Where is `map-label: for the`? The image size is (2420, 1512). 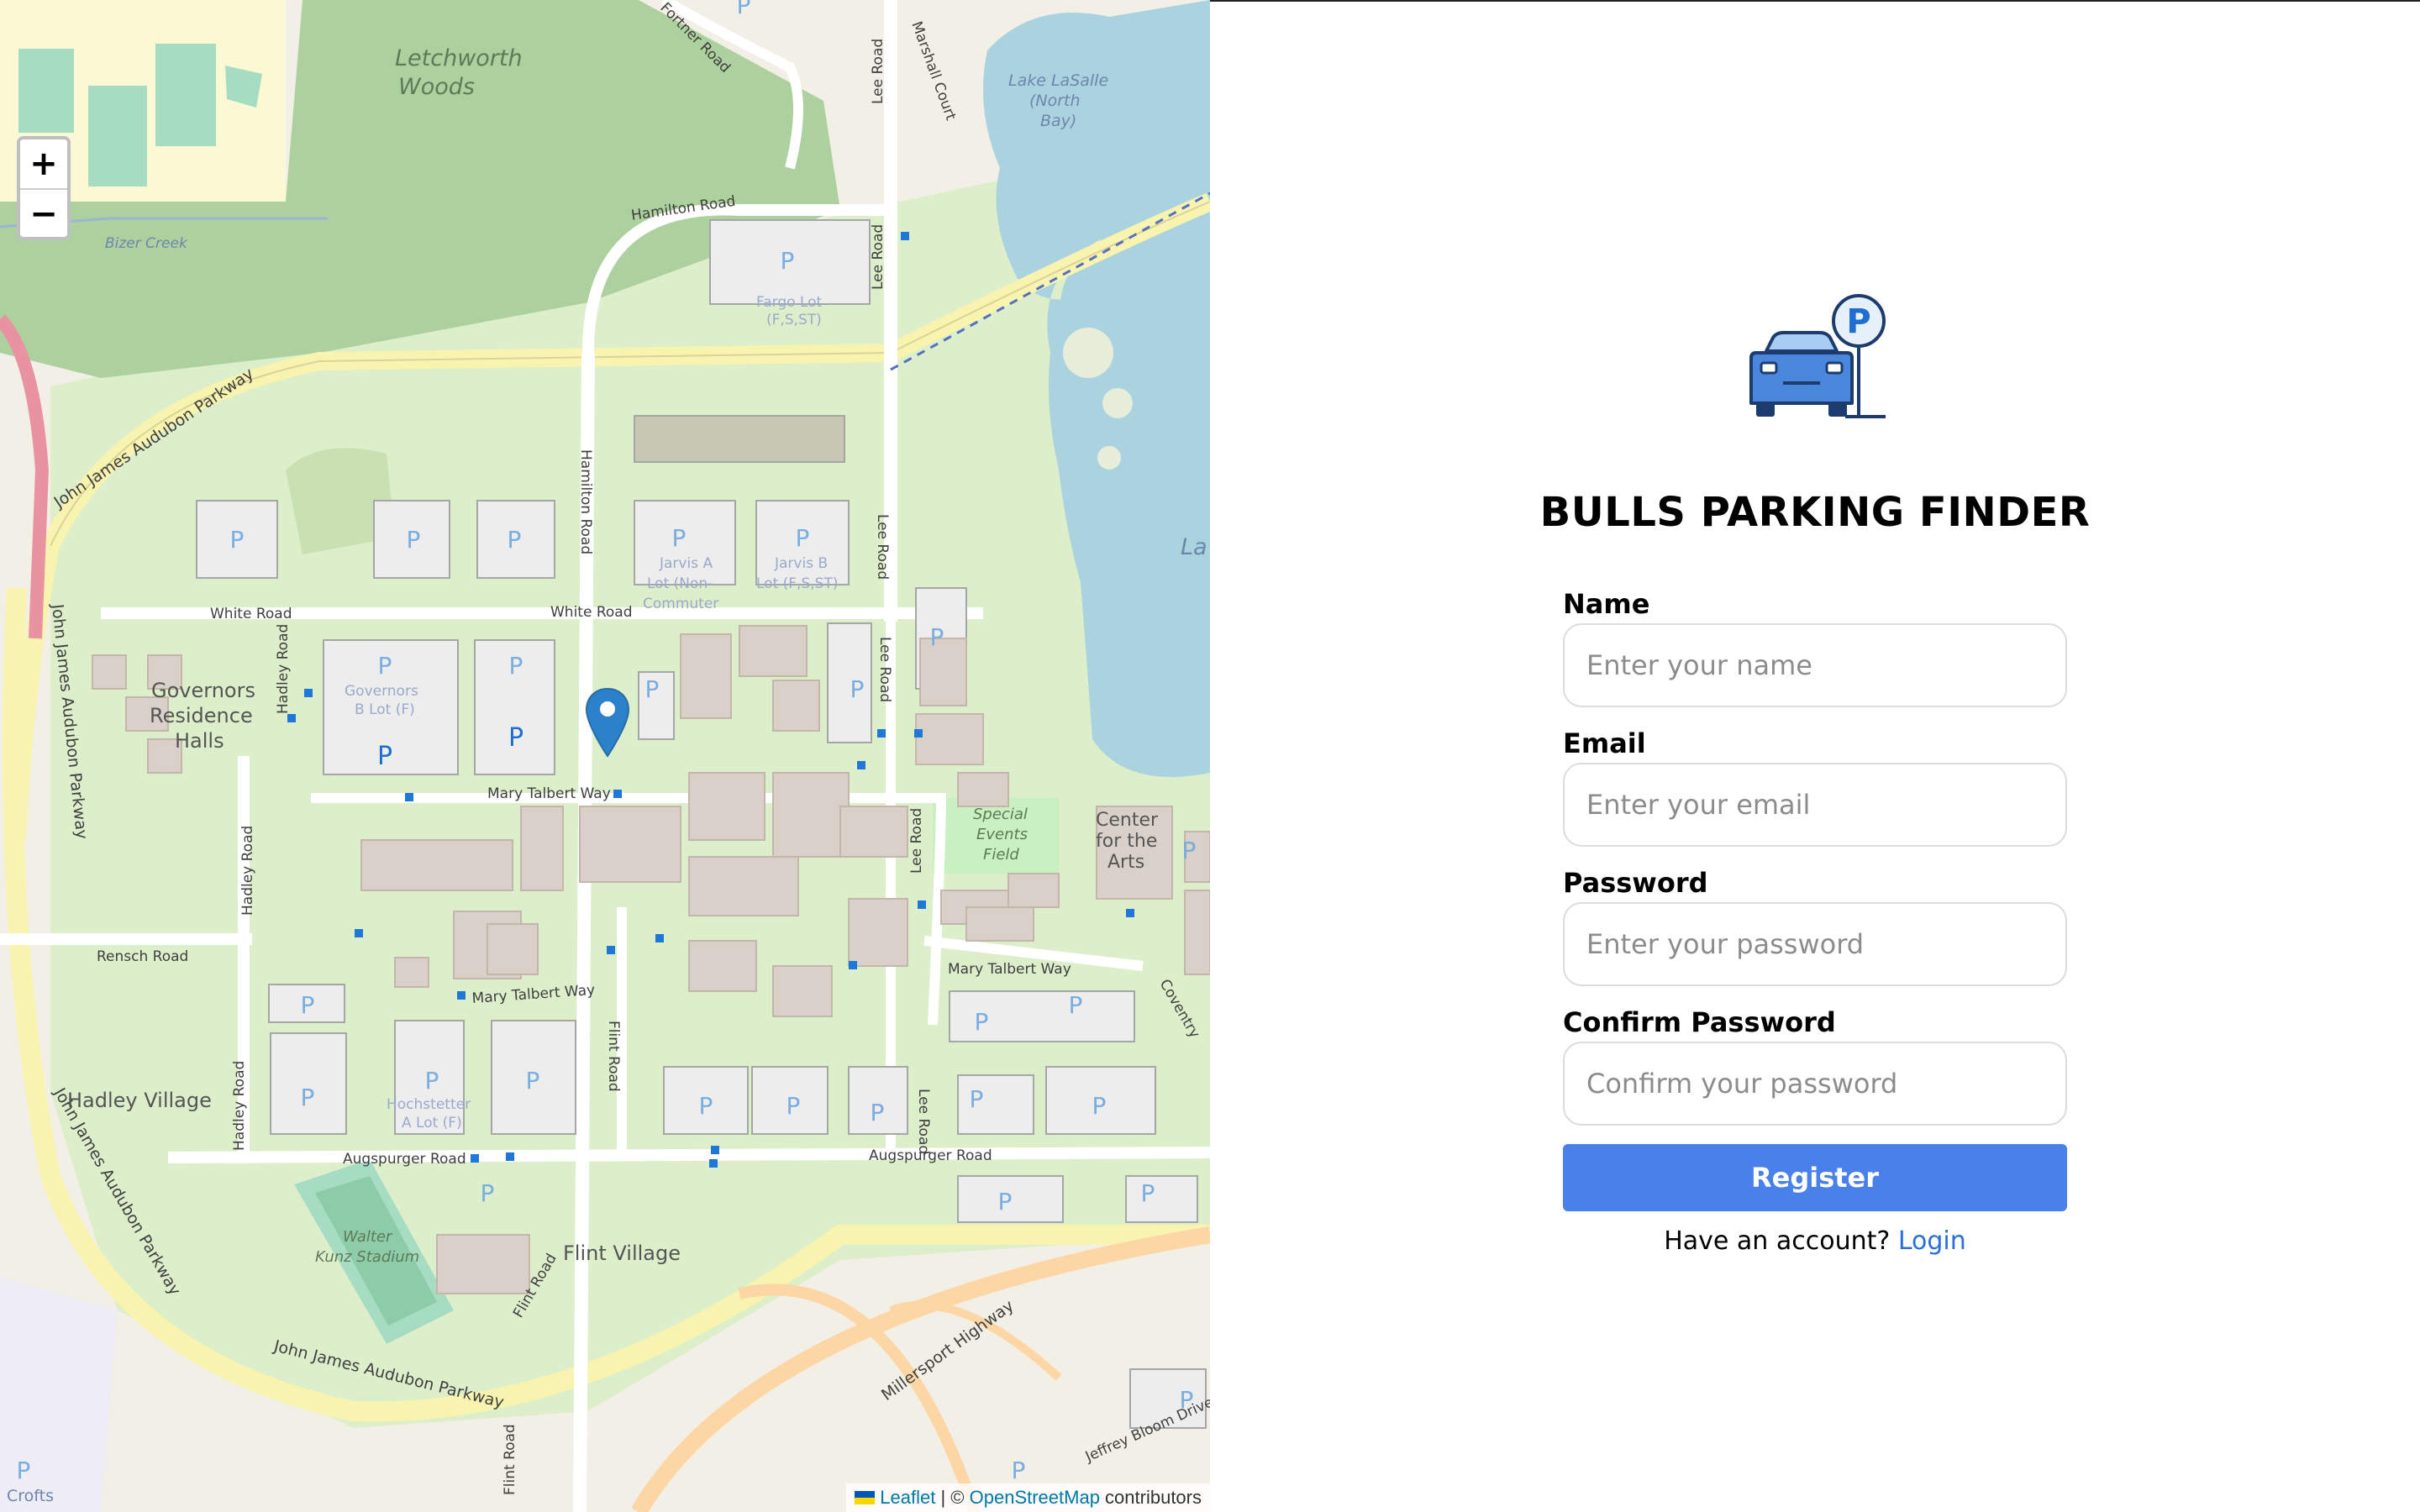 map-label: for the is located at coordinates (1126, 841).